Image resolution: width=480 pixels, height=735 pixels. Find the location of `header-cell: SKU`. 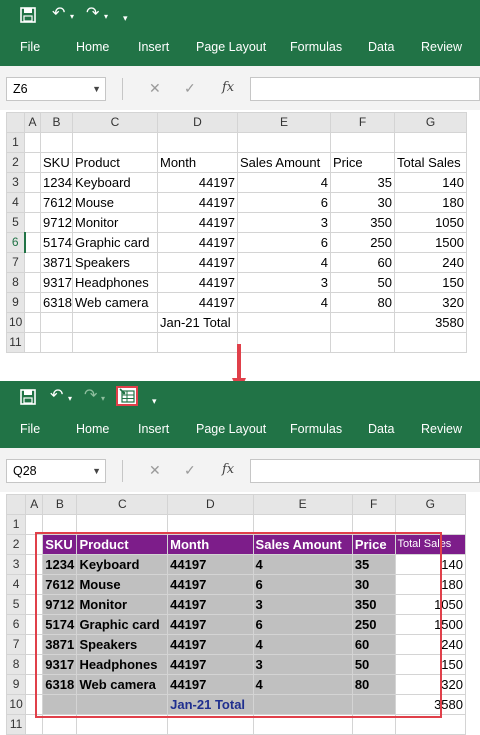

header-cell: SKU is located at coordinates (60, 544).